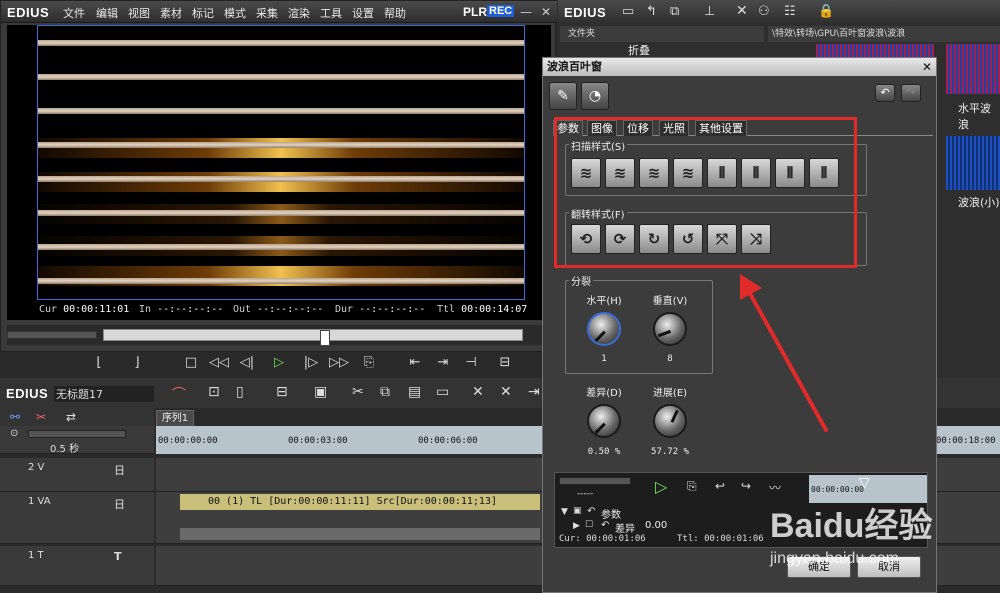 This screenshot has height=593, width=1000. I want to click on horizontal-knob, so click(604, 329).